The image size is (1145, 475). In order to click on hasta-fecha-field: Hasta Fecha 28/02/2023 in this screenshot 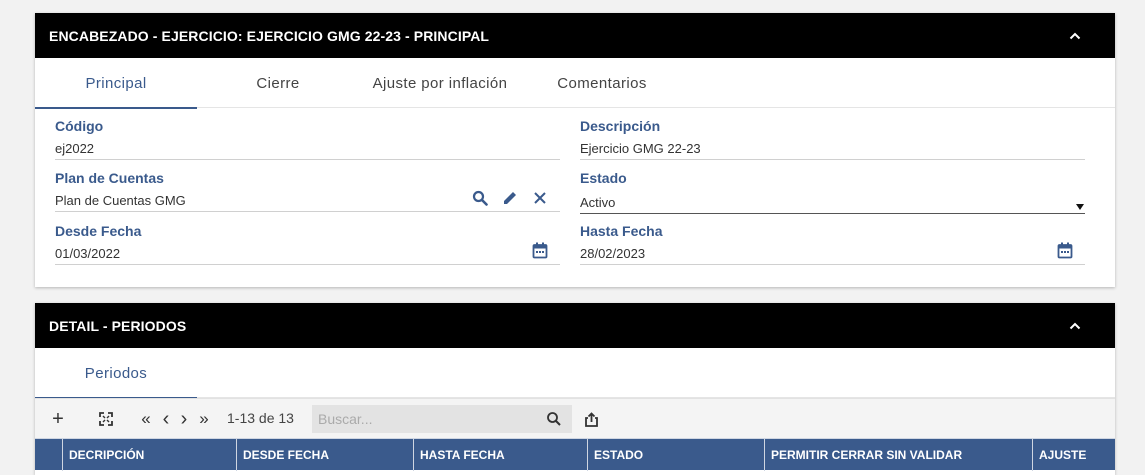, I will do `click(832, 244)`.